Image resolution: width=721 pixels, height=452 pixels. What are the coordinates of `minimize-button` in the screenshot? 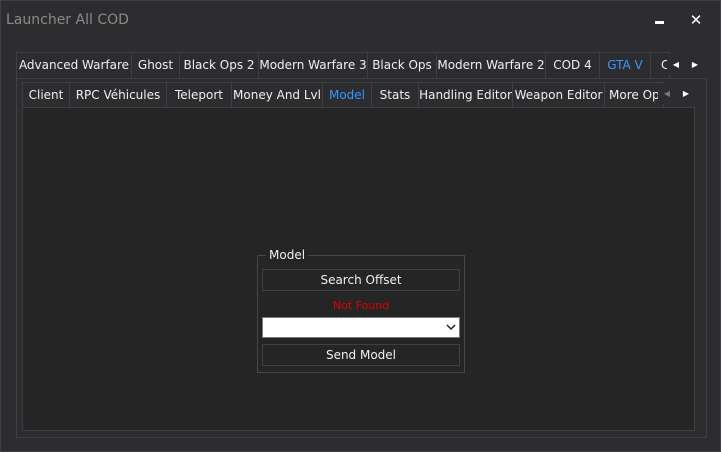 It's located at (659, 20).